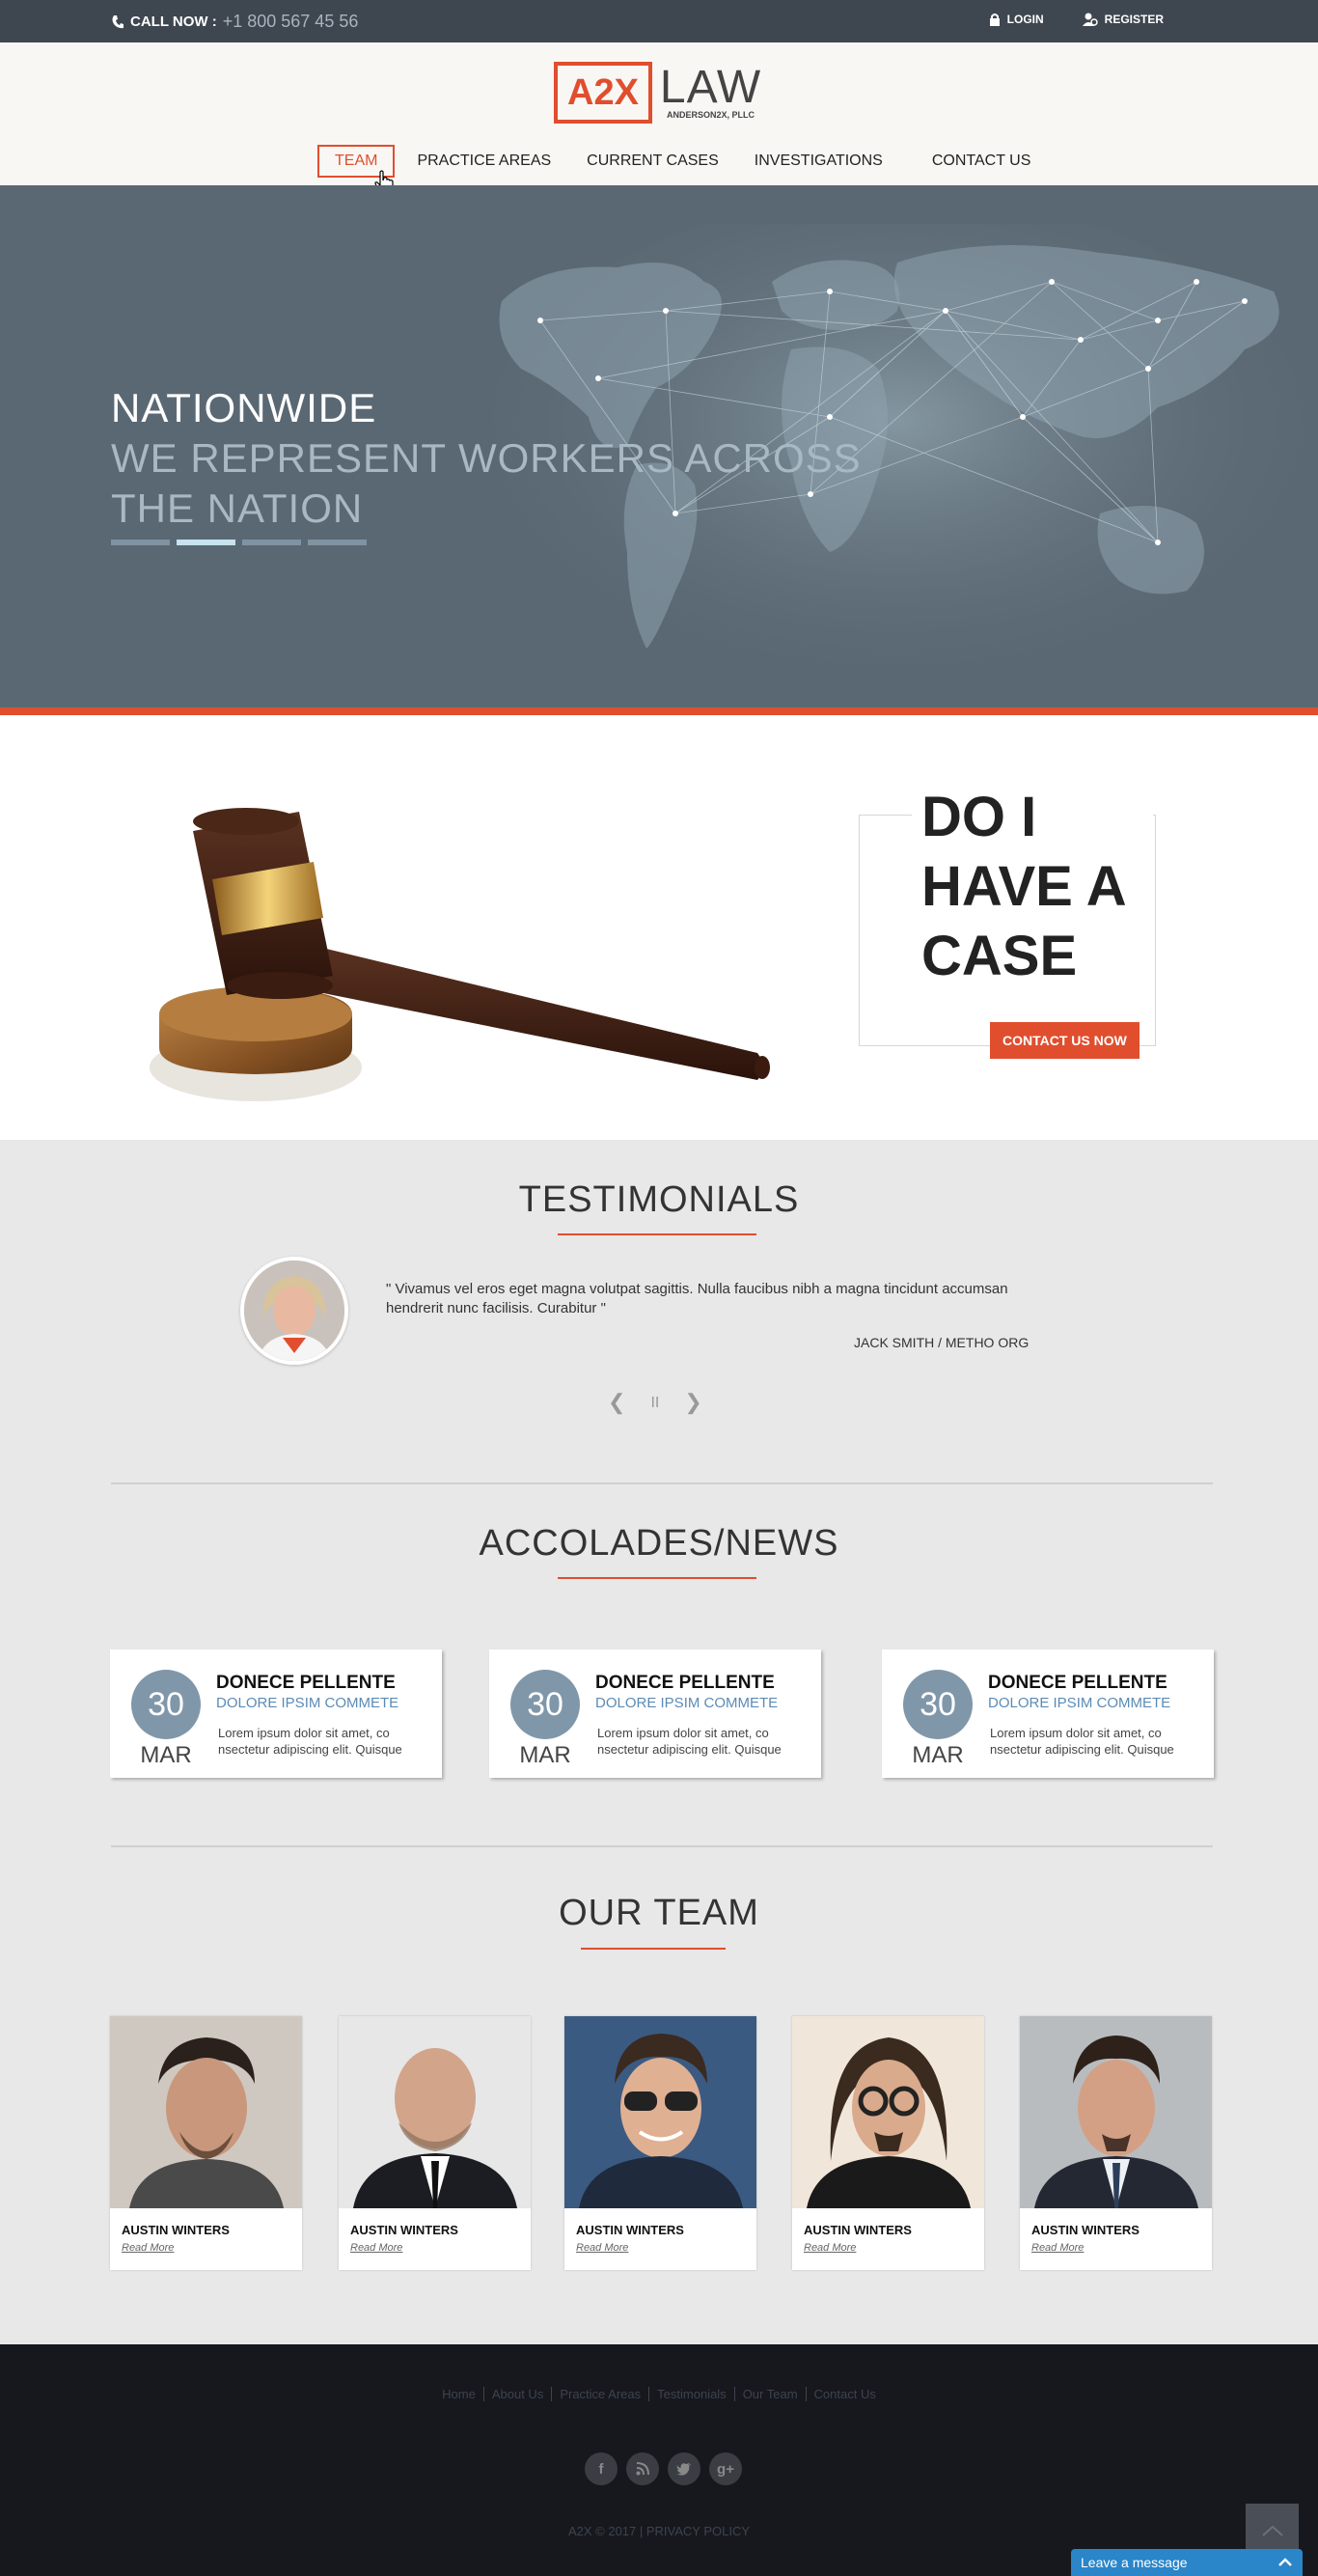 The height and width of the screenshot is (2576, 1318). I want to click on copyright: A2X © 2017 | PRIVACY POLICY, so click(659, 2531).